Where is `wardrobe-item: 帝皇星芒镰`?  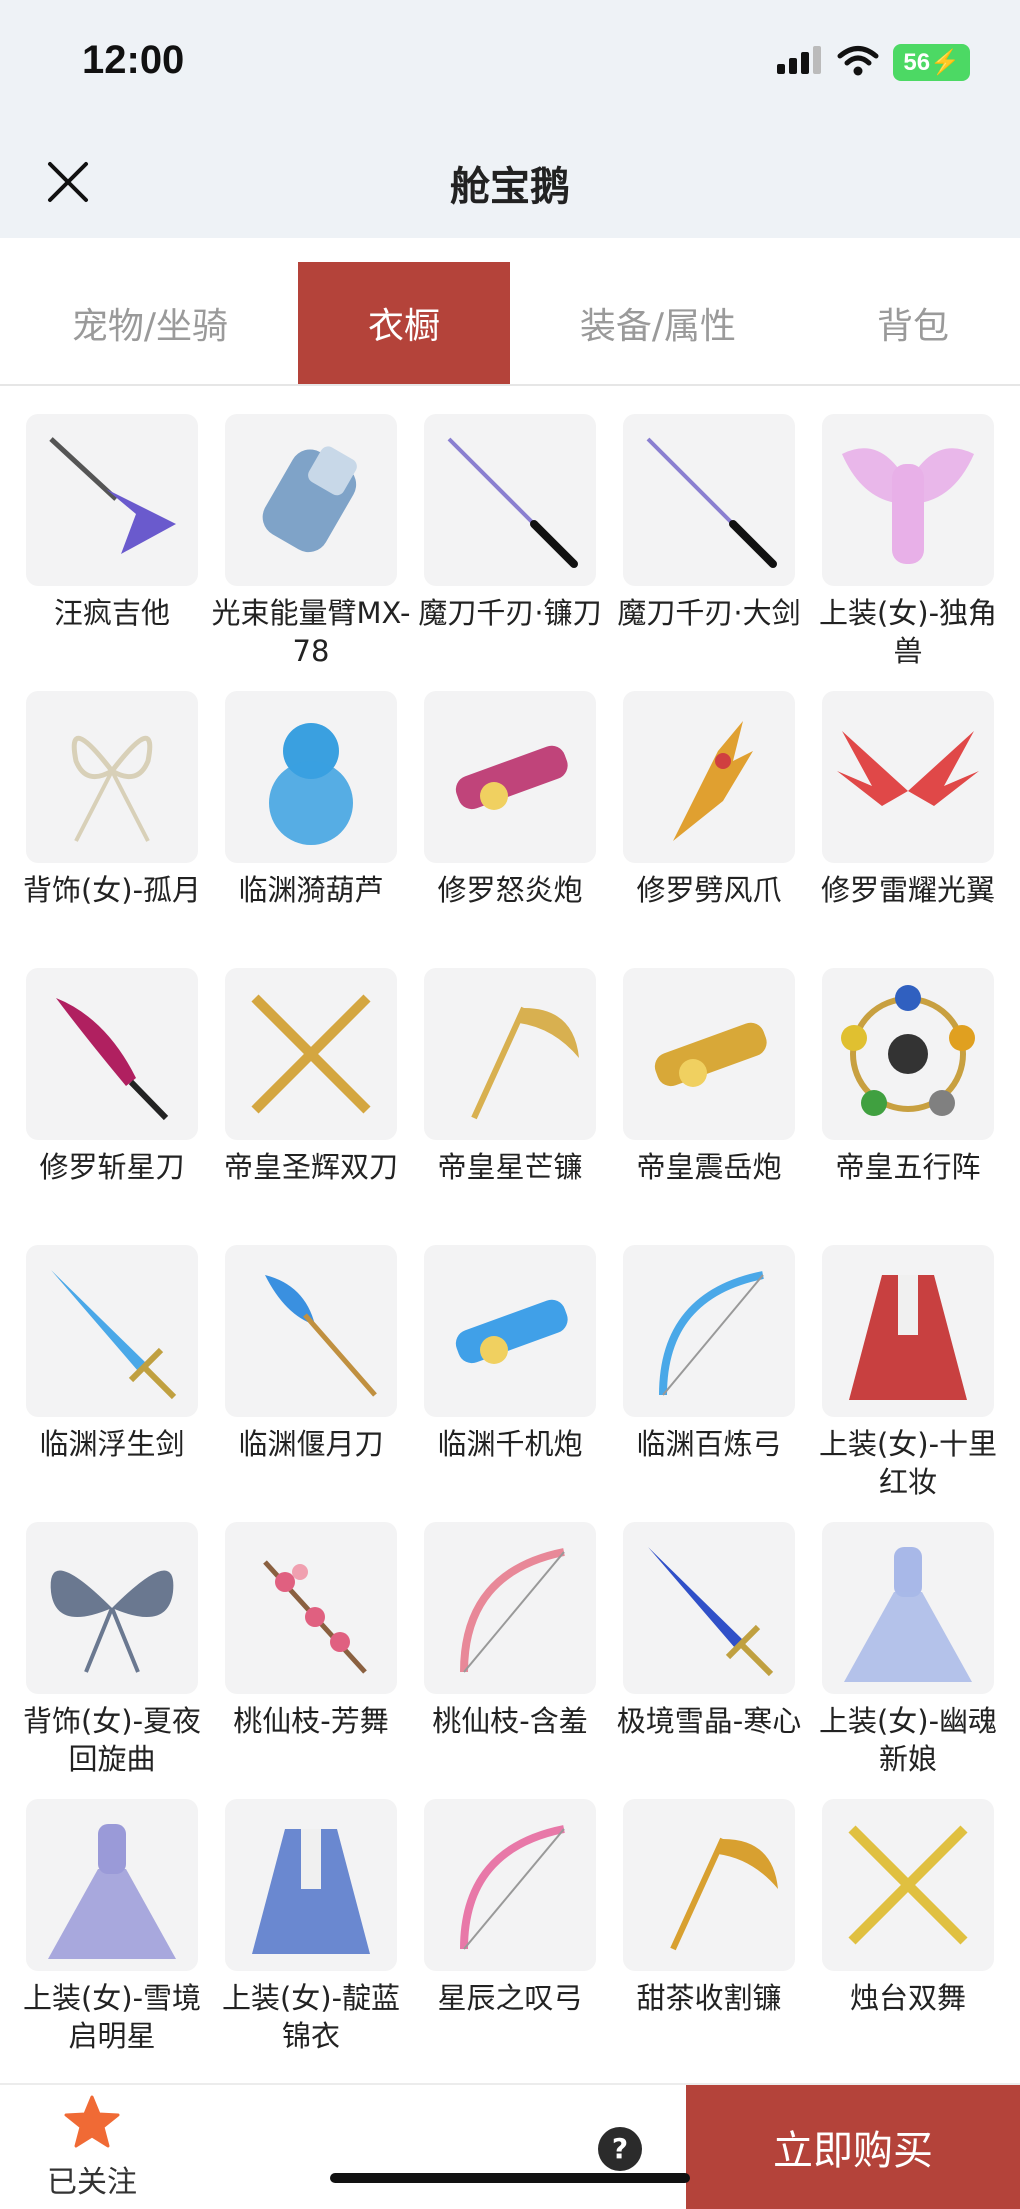
wardrobe-item: 帝皇星芒镰 is located at coordinates (510, 1077).